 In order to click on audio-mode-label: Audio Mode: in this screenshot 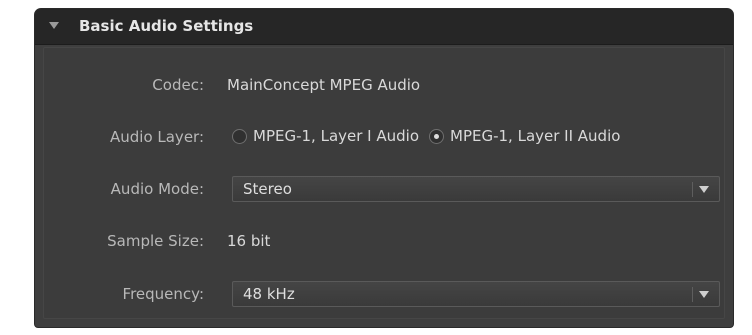, I will do `click(157, 189)`.